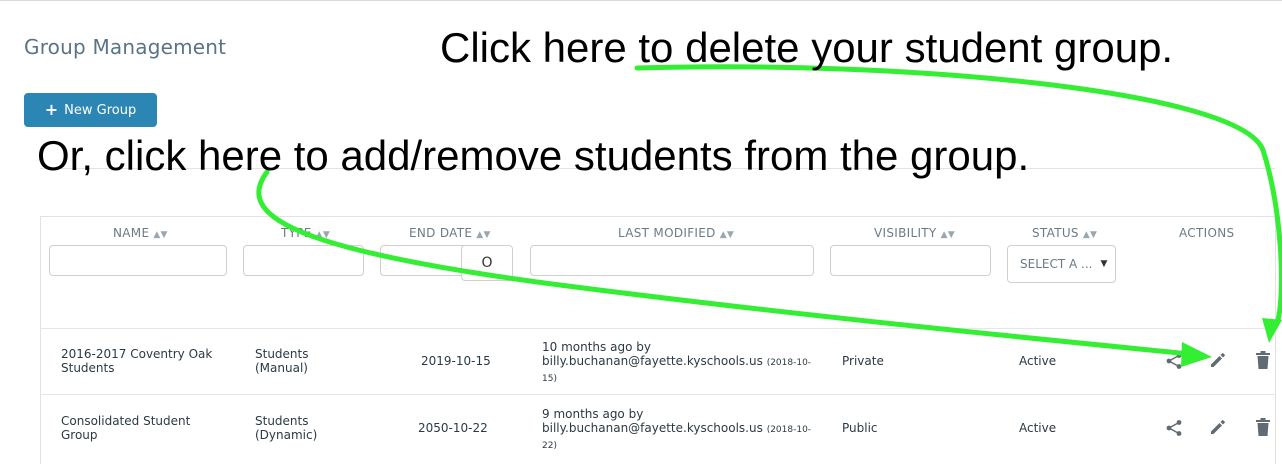 Image resolution: width=1282 pixels, height=464 pixels. Describe the element at coordinates (807, 47) in the screenshot. I see `delete-callout-text: Click here to delete your student group.` at that location.